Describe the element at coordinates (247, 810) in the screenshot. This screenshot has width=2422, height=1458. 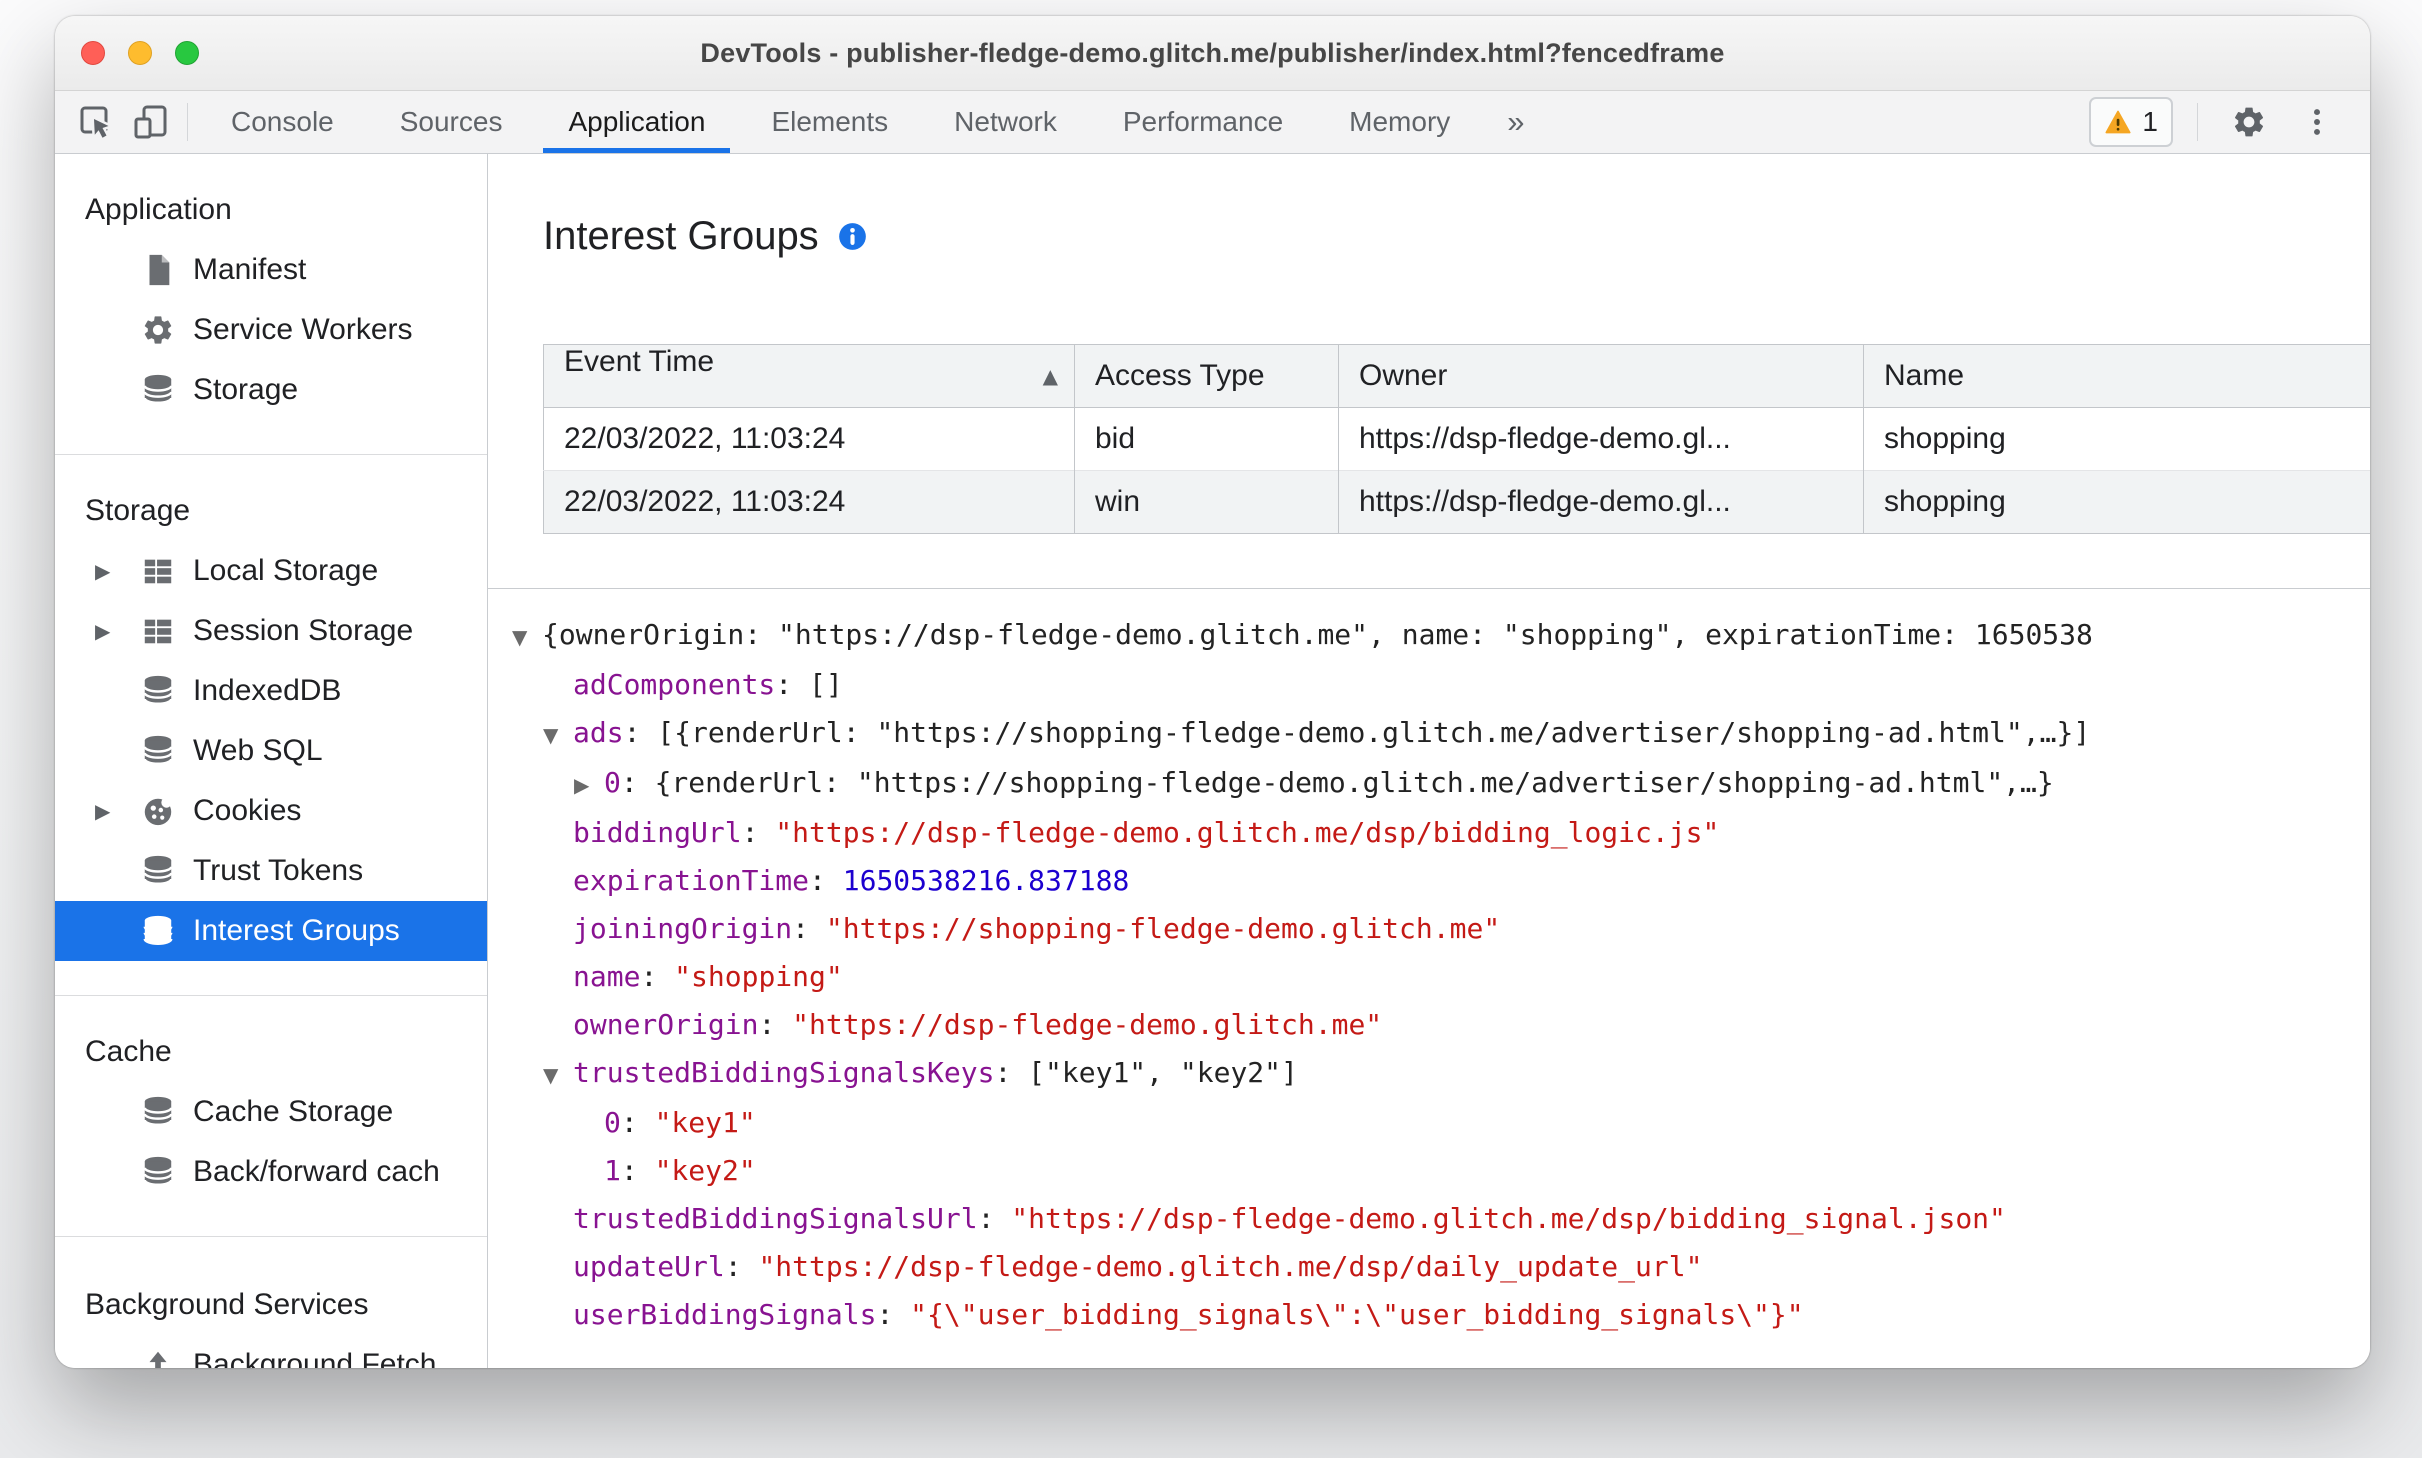
I see `sidebar-item-label: Cookies` at that location.